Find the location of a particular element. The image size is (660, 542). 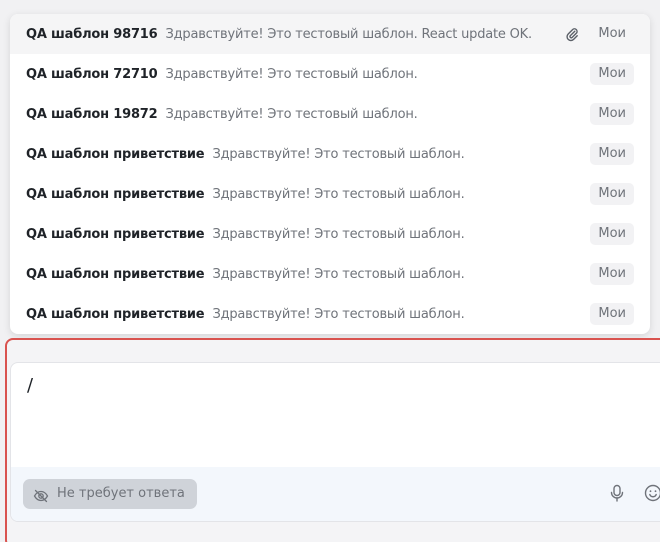

eye-off-icon is located at coordinates (41, 494).